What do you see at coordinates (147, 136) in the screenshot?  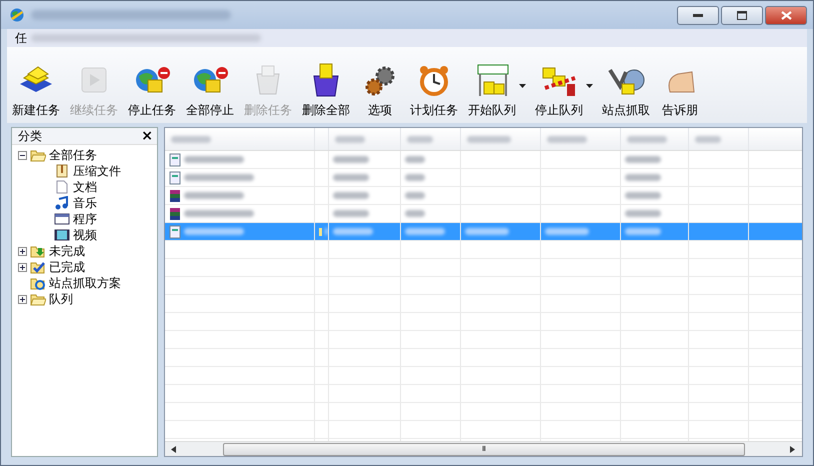 I see `close-button: ×` at bounding box center [147, 136].